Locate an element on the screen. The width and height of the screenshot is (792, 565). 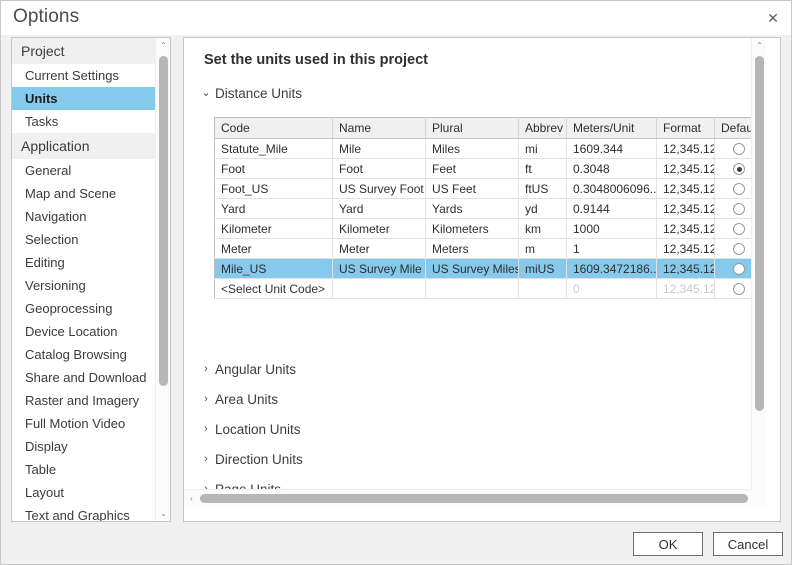
sidebar-item-current-settings: Current Settings is located at coordinates (91, 75).